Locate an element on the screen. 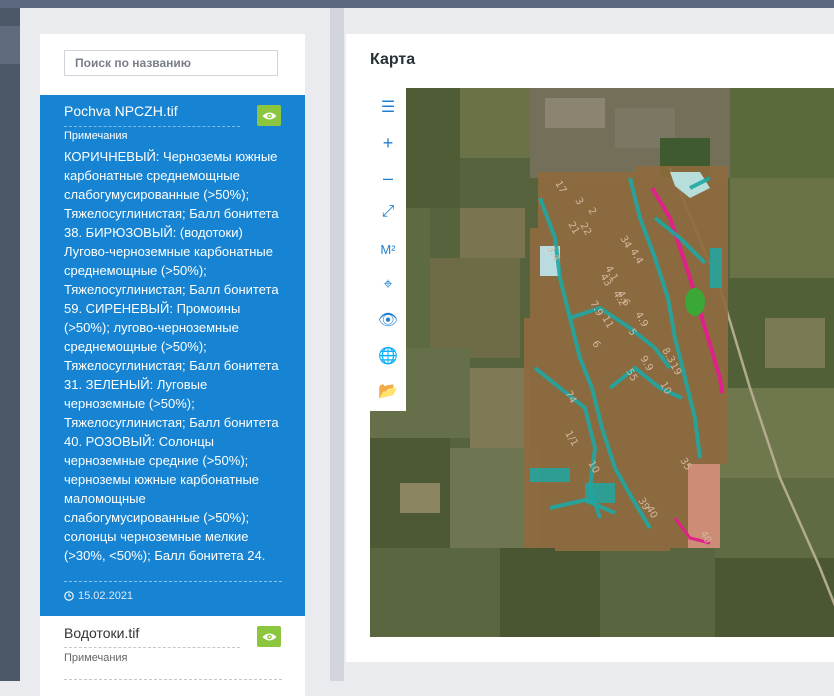 This screenshot has height=696, width=834. measure-area-button: M² is located at coordinates (388, 249).